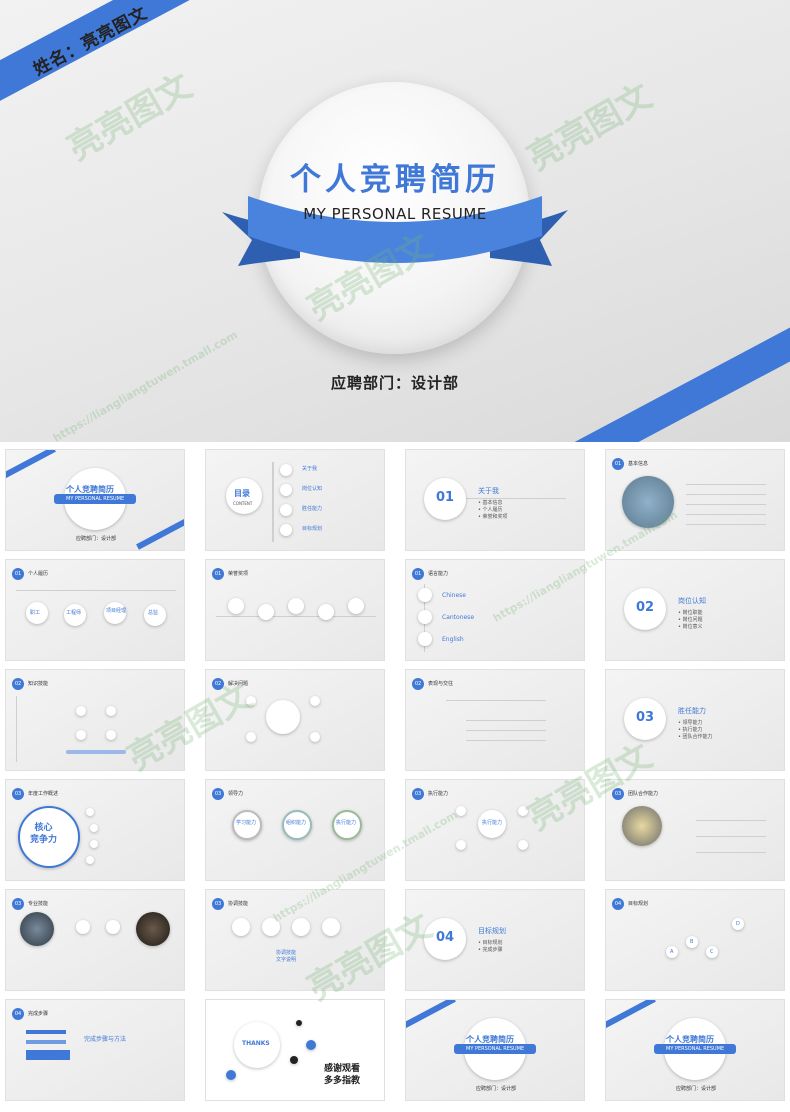  I want to click on thumb-cover-repeat-1: 个人竞聘简历 MY PERSONAL RESUME 应聘部门：设计部, so click(495, 1050).